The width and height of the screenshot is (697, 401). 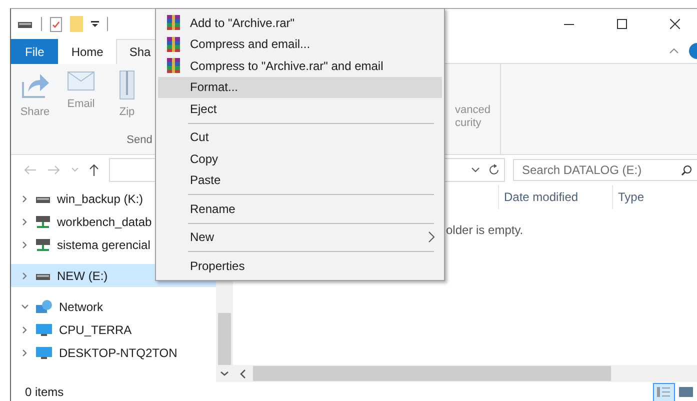 I want to click on dropdown-icon, so click(x=95, y=24).